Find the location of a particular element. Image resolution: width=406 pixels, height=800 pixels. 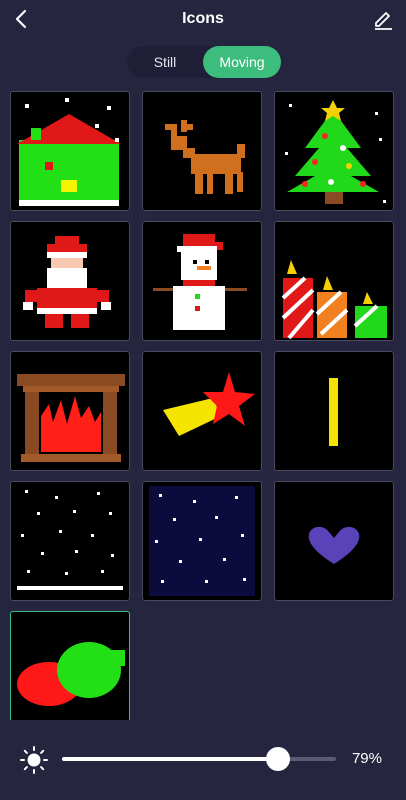

house-icon is located at coordinates (69, 152).